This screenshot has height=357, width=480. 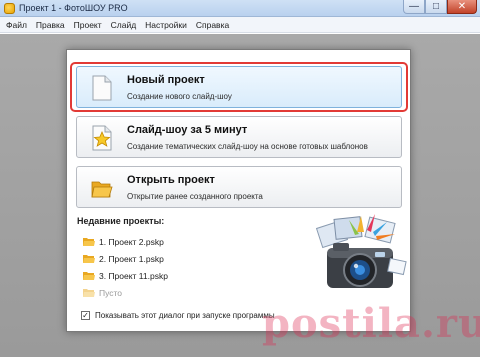 What do you see at coordinates (361, 251) in the screenshot?
I see `camera-illustration` at bounding box center [361, 251].